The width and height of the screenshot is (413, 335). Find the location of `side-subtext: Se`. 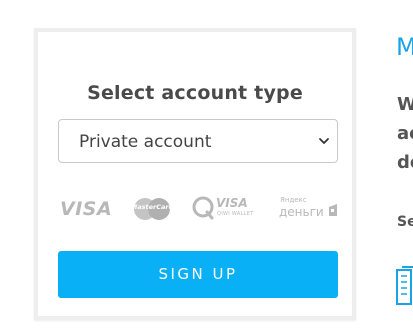

side-subtext: Se is located at coordinates (405, 222).